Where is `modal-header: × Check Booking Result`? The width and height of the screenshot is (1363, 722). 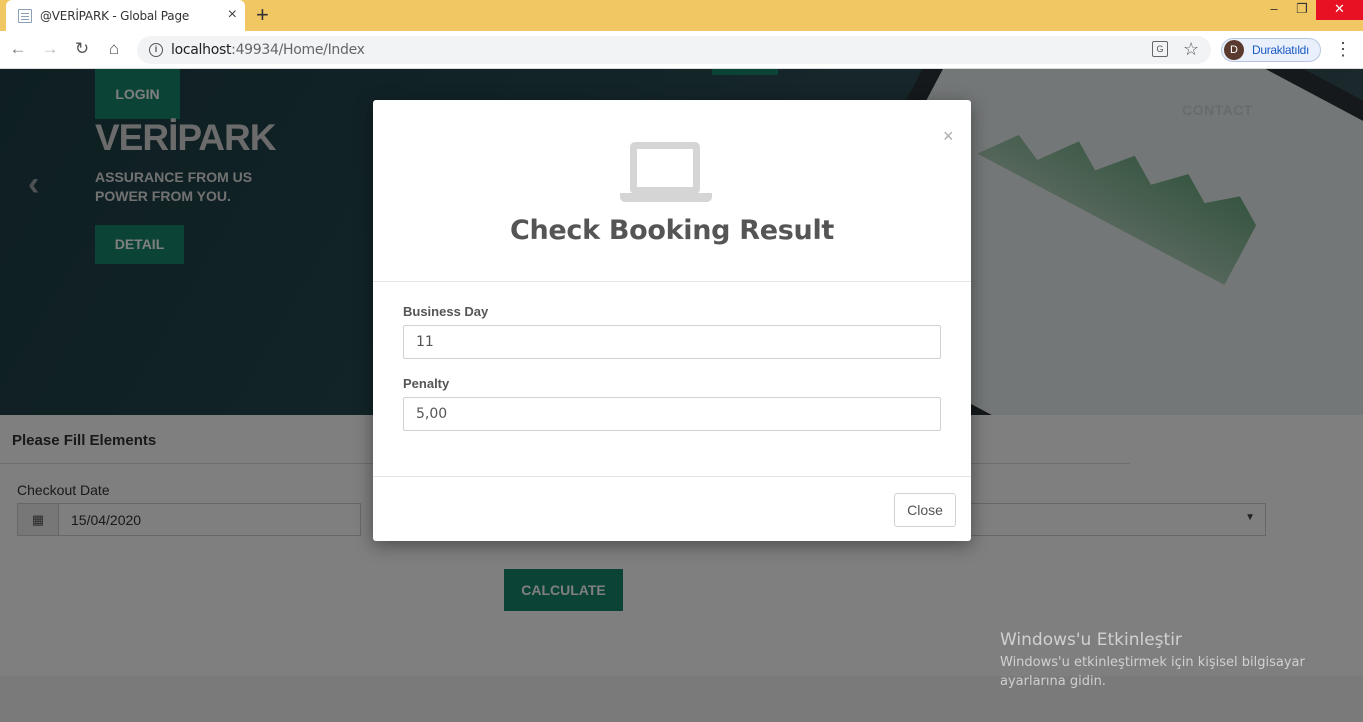
modal-header: × Check Booking Result is located at coordinates (672, 191).